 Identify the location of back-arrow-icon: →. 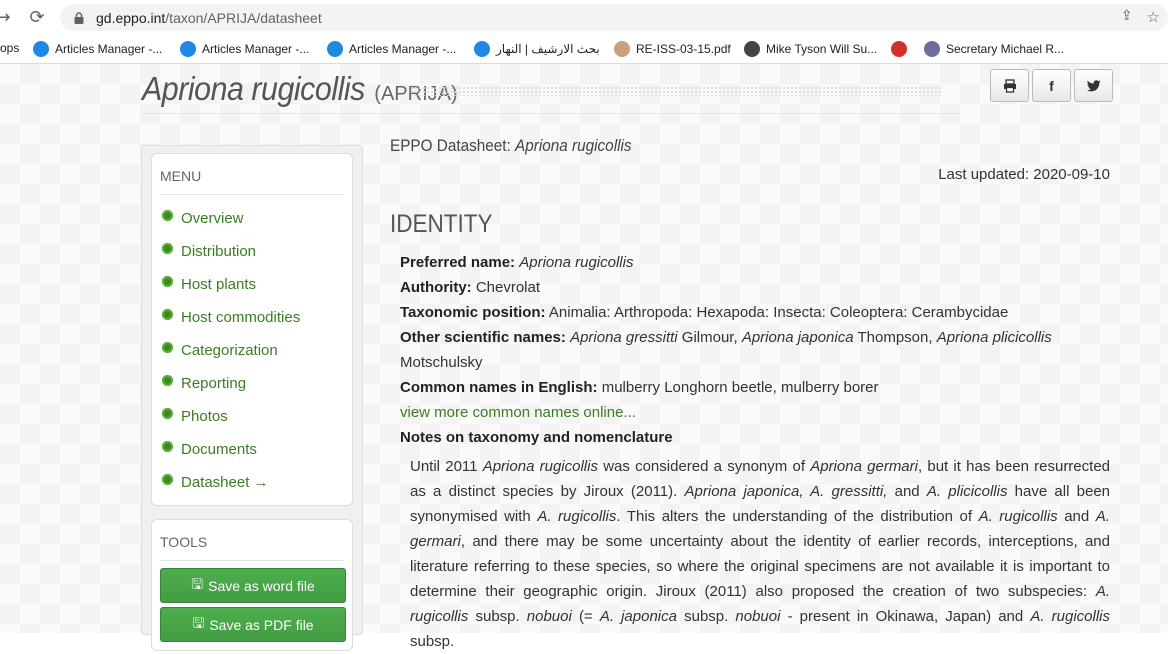
(7, 17).